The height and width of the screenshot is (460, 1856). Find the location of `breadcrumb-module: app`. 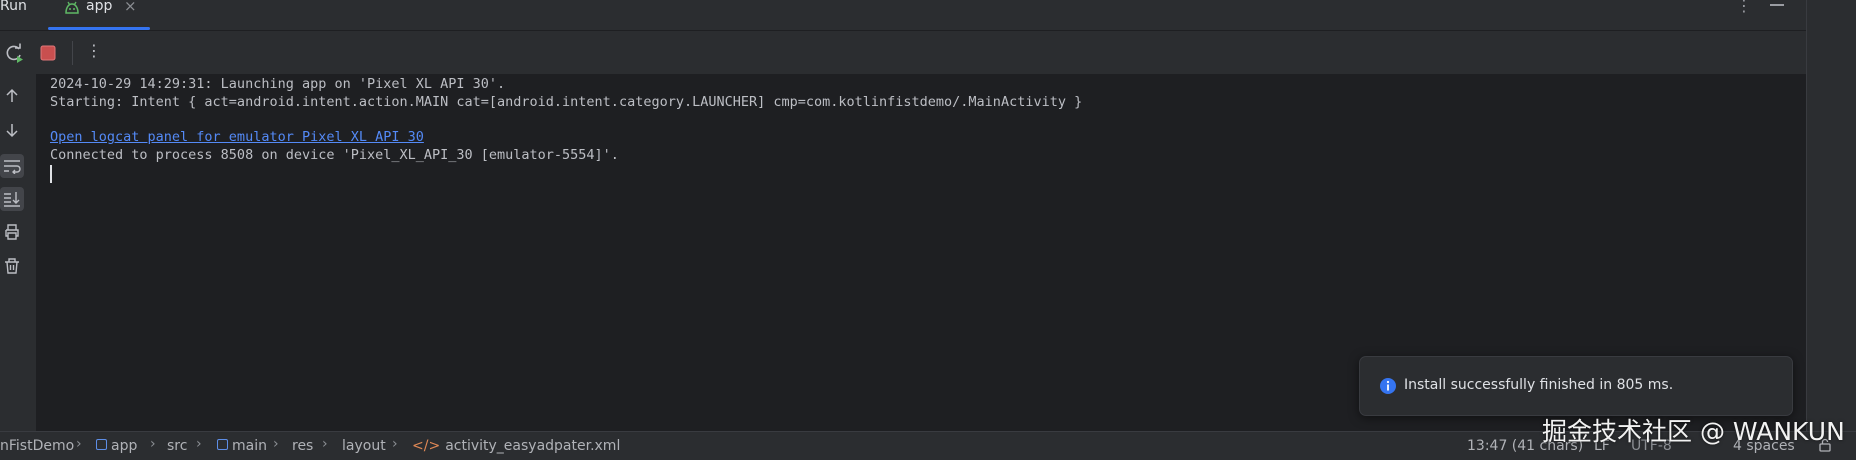

breadcrumb-module: app is located at coordinates (116, 446).